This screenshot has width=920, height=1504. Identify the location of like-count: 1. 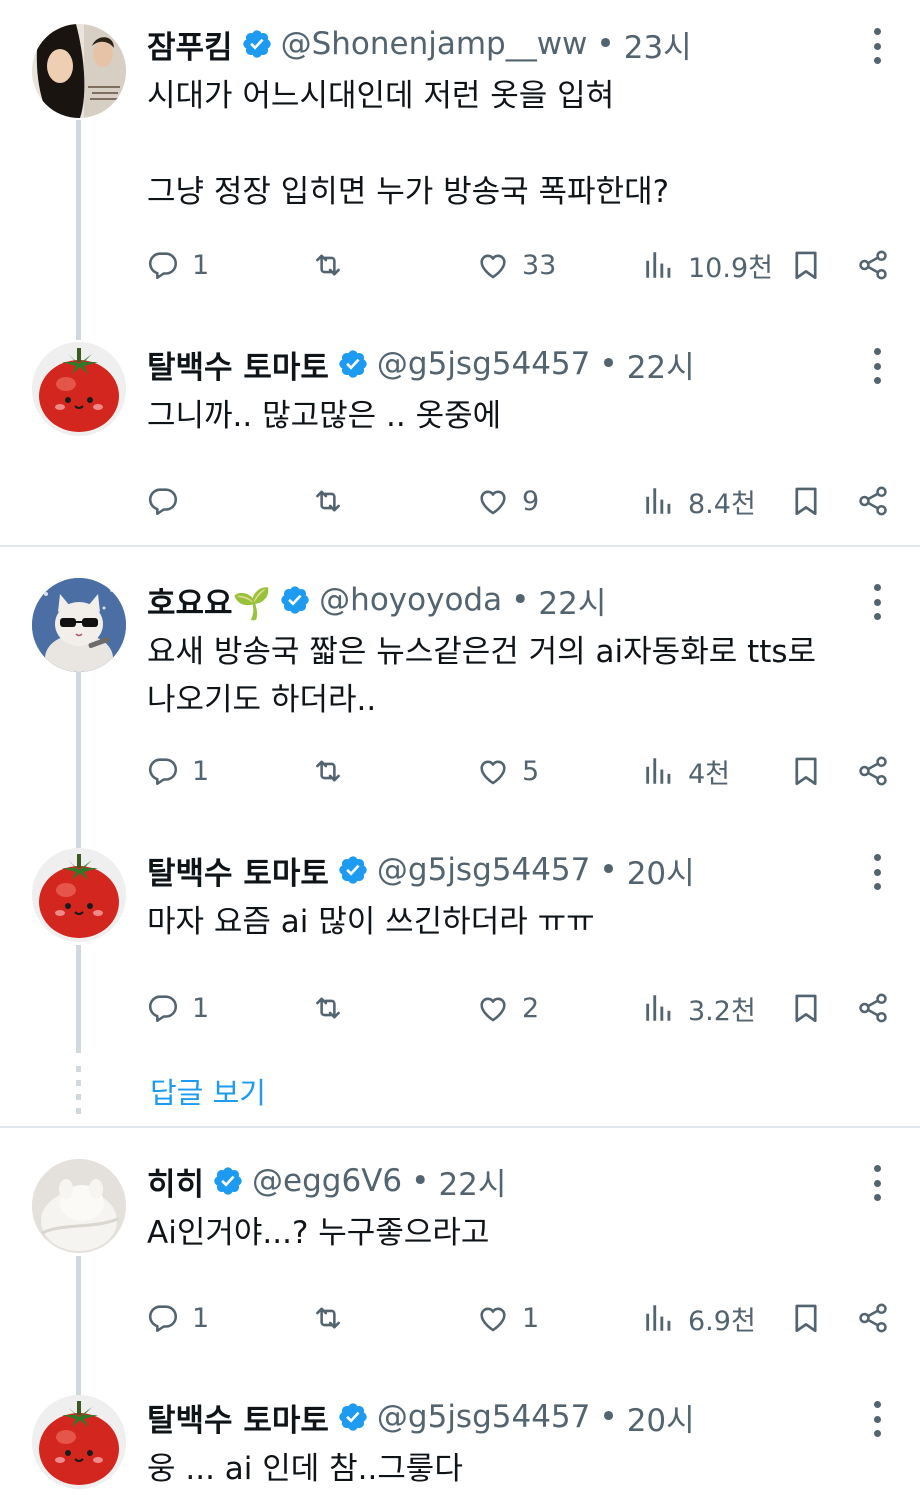
(531, 1318).